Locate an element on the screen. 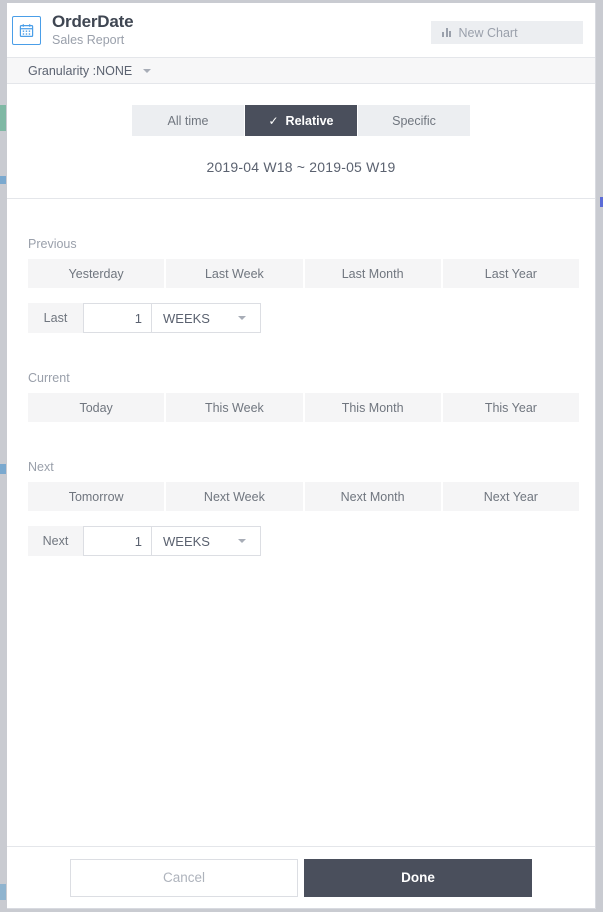 The height and width of the screenshot is (912, 603). check-icon: ✓ is located at coordinates (273, 120).